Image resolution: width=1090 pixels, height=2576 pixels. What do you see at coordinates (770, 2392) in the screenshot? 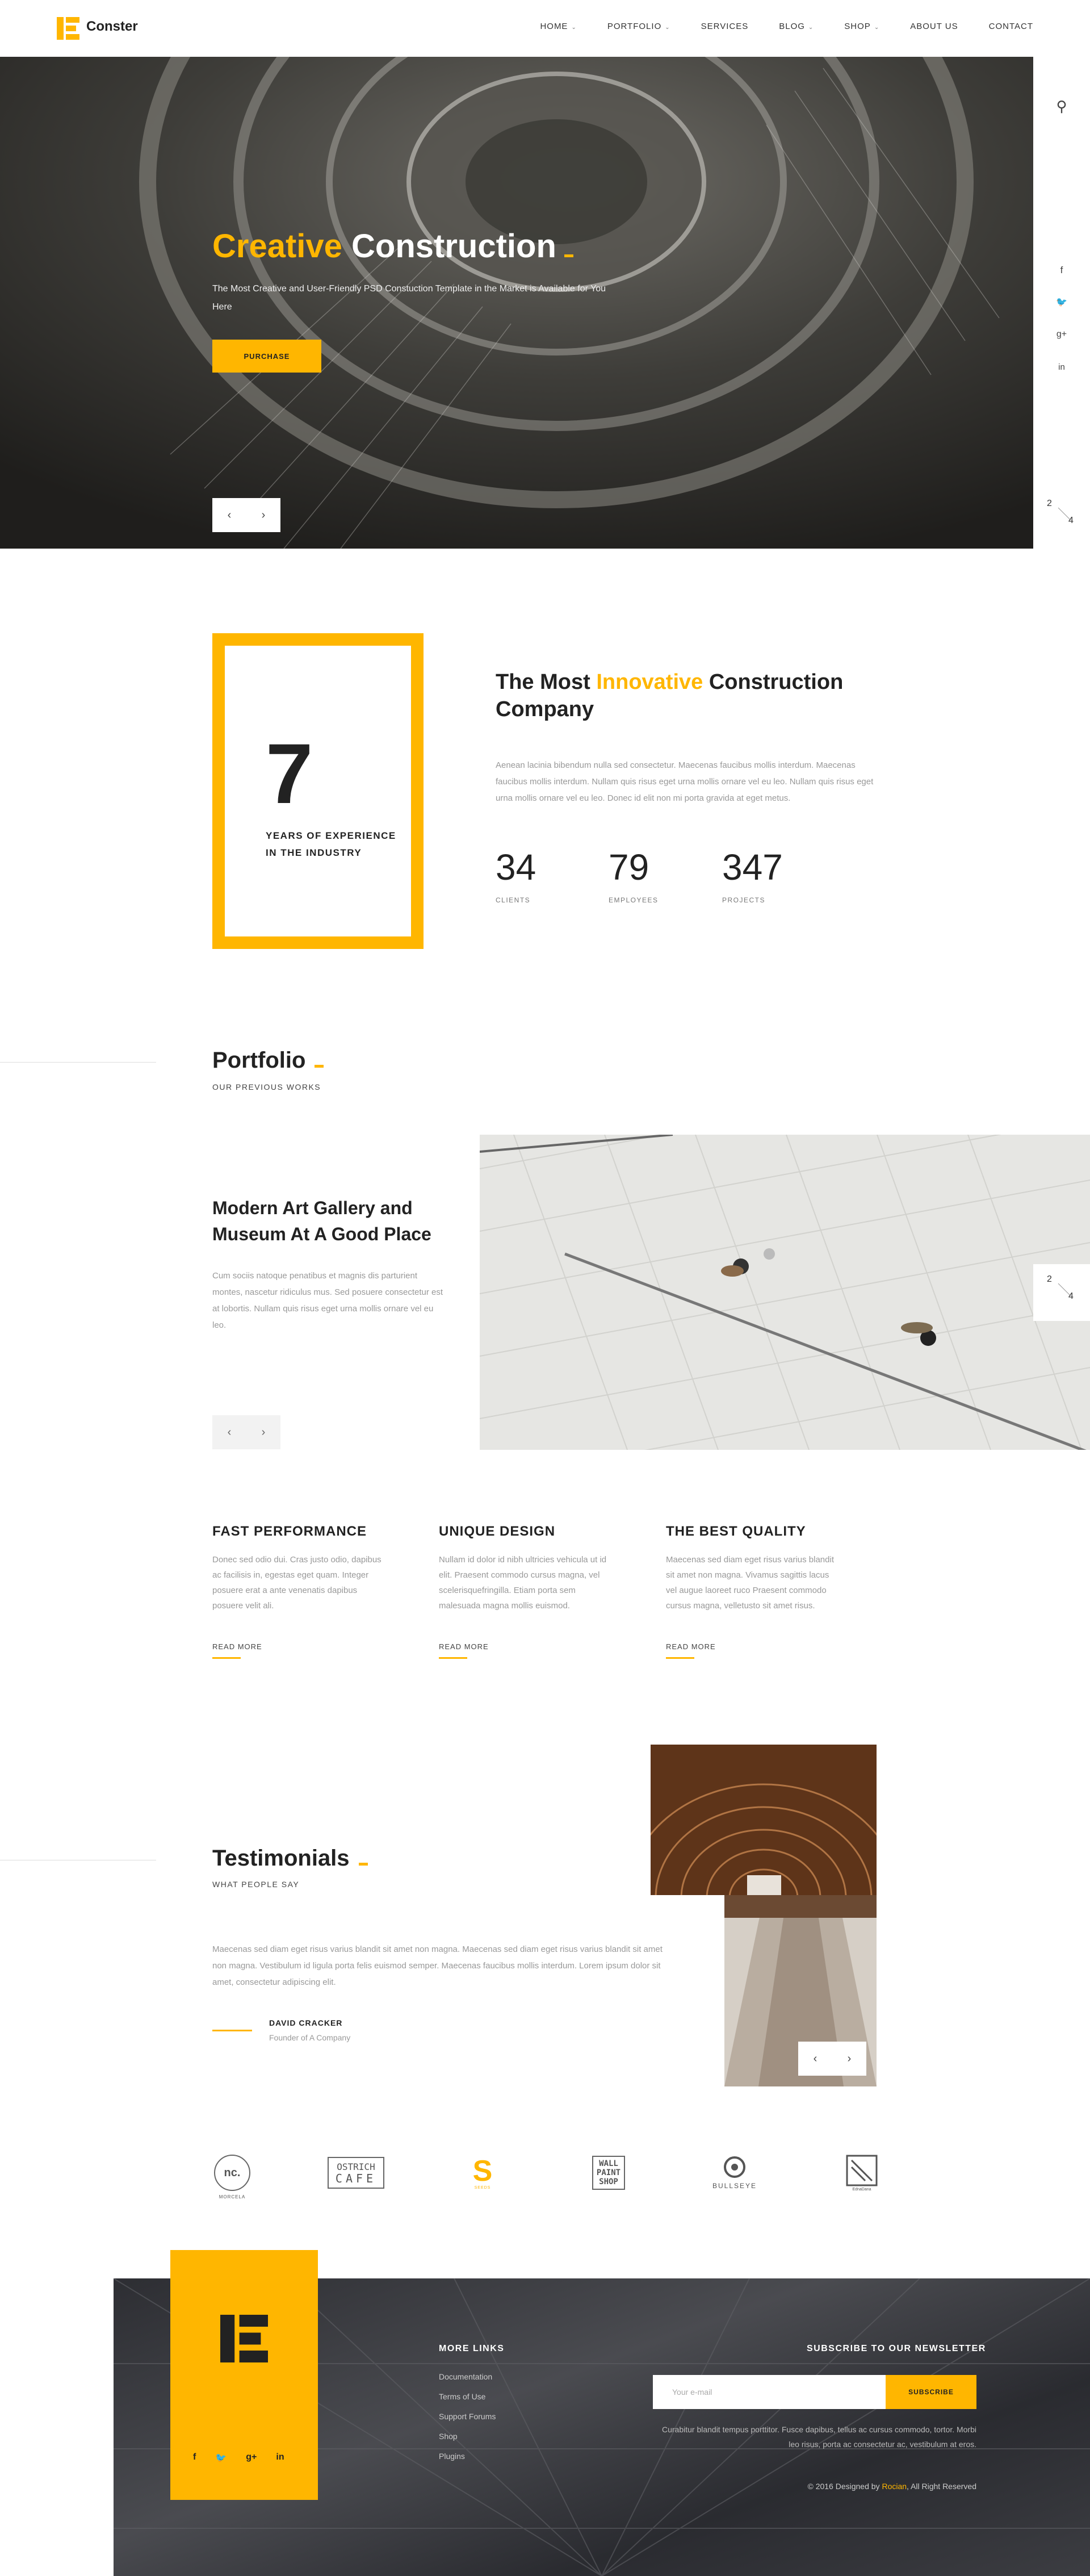
I see `newsletter-email-input` at bounding box center [770, 2392].